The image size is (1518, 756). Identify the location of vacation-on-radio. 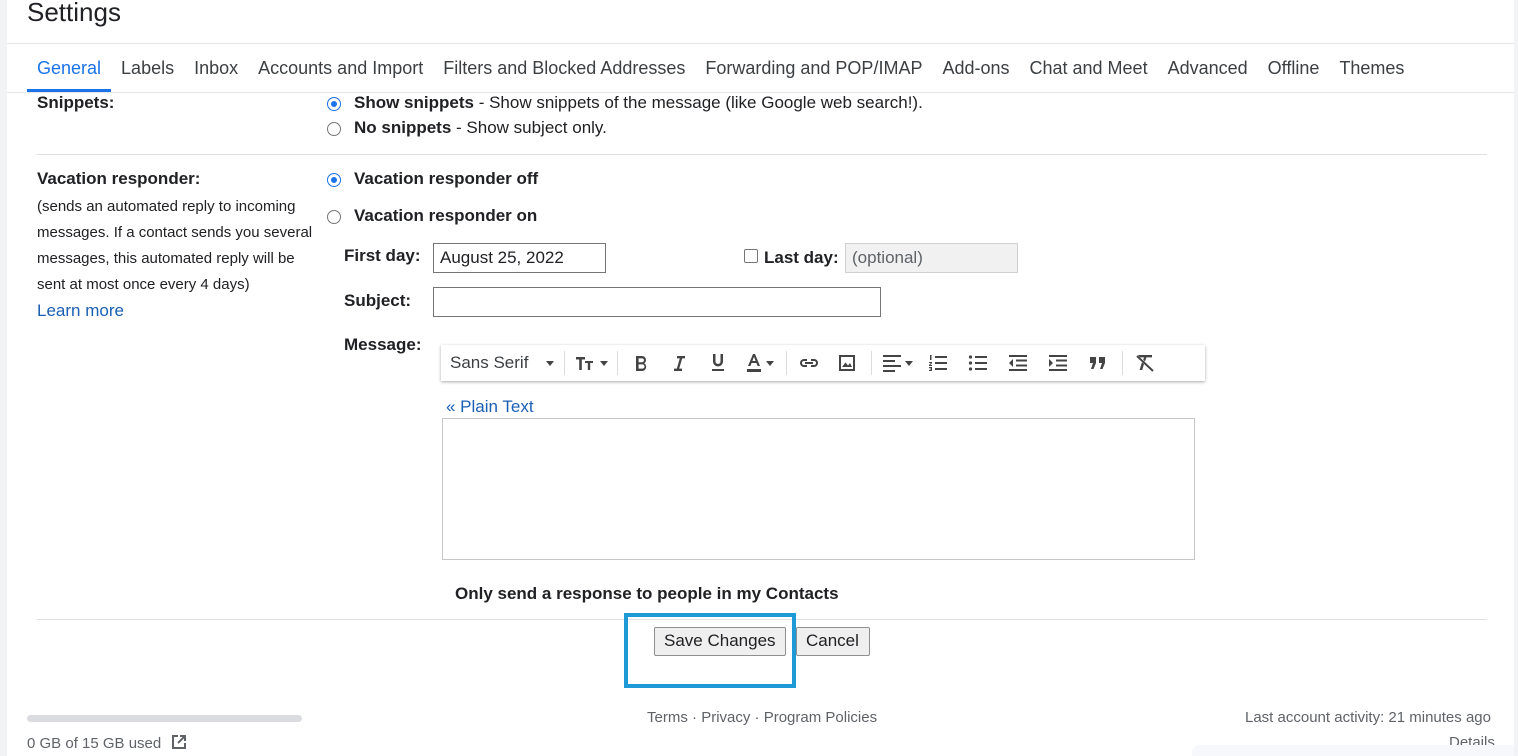
(334, 217).